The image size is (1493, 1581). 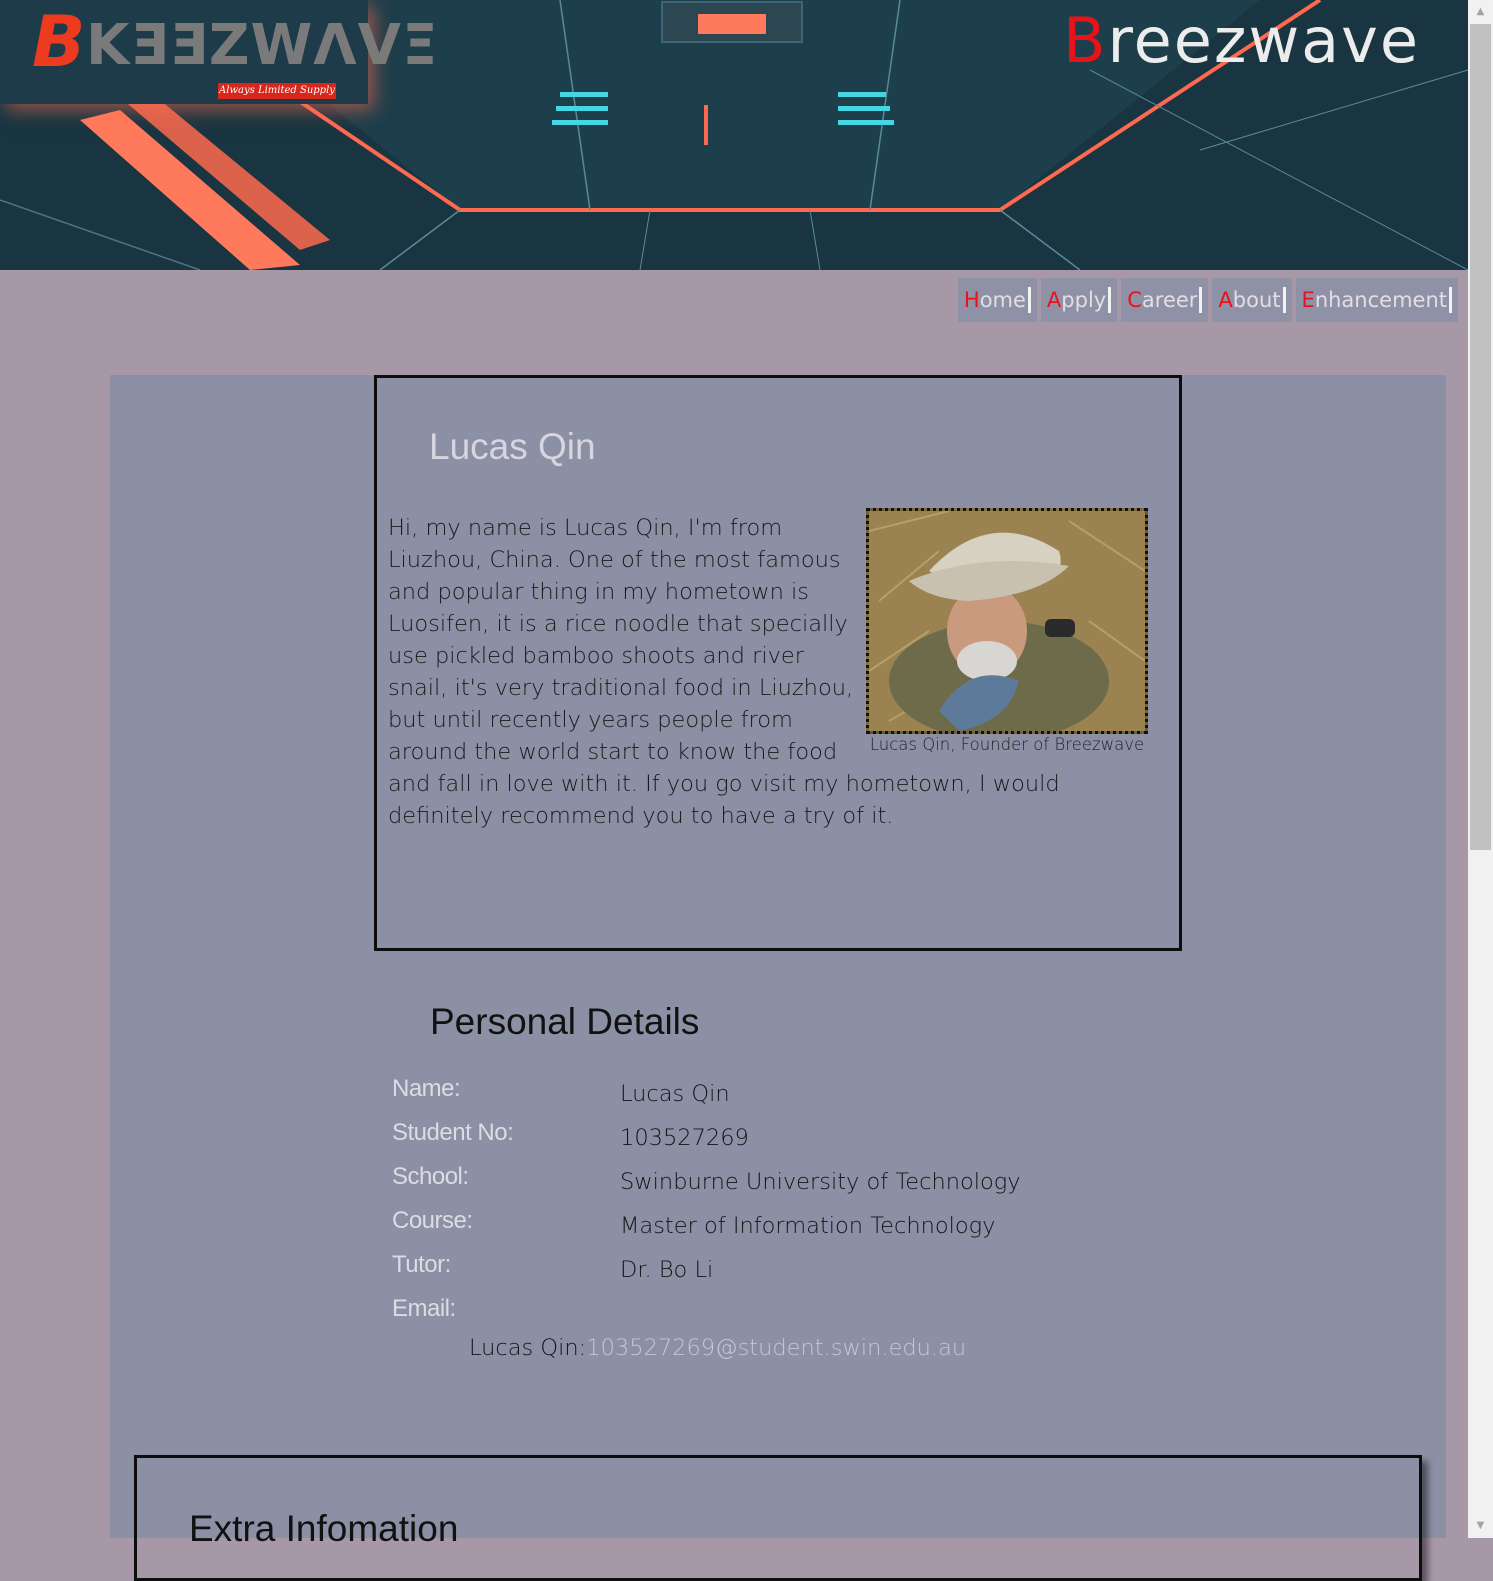 What do you see at coordinates (426, 1088) in the screenshot?
I see `detail-label: Name:` at bounding box center [426, 1088].